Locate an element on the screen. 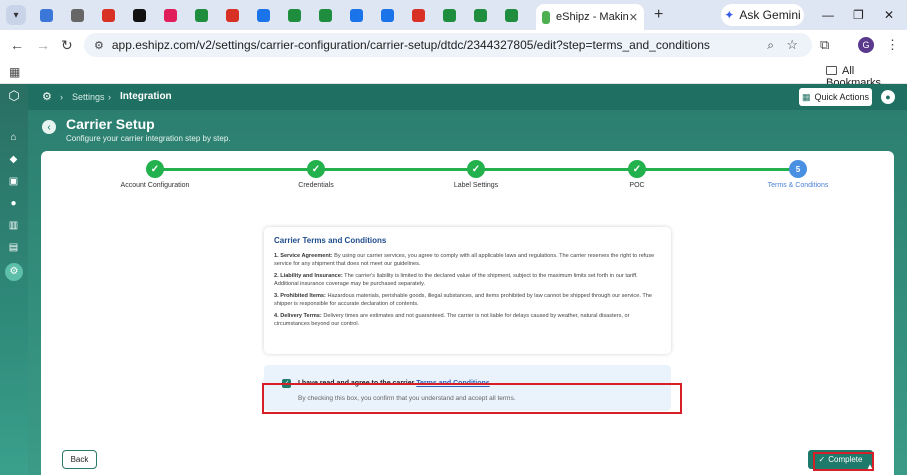 The height and width of the screenshot is (475, 907). bookmarks-bar: ▦ All Bookmarks is located at coordinates (453, 74).